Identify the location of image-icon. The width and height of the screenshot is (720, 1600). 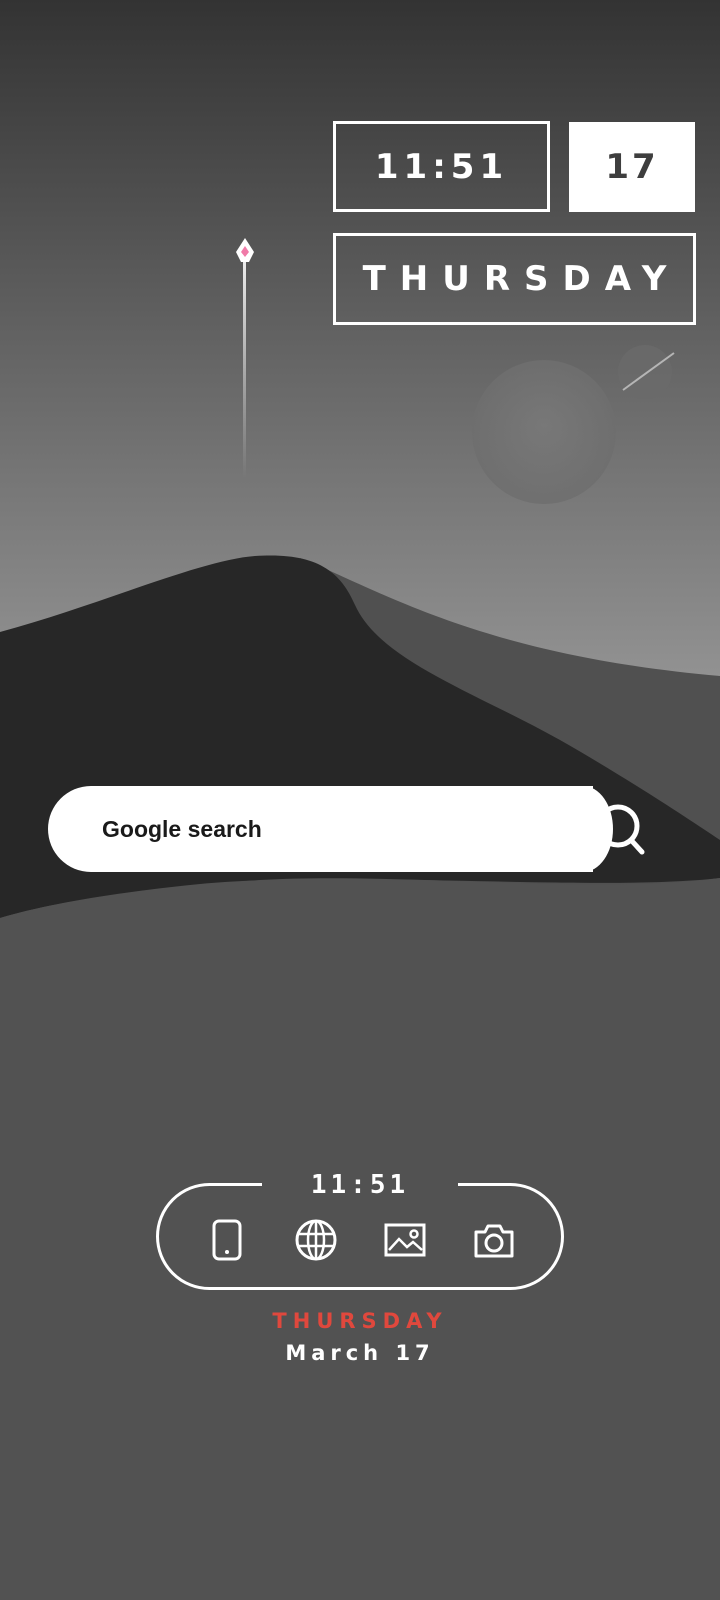
(405, 1240).